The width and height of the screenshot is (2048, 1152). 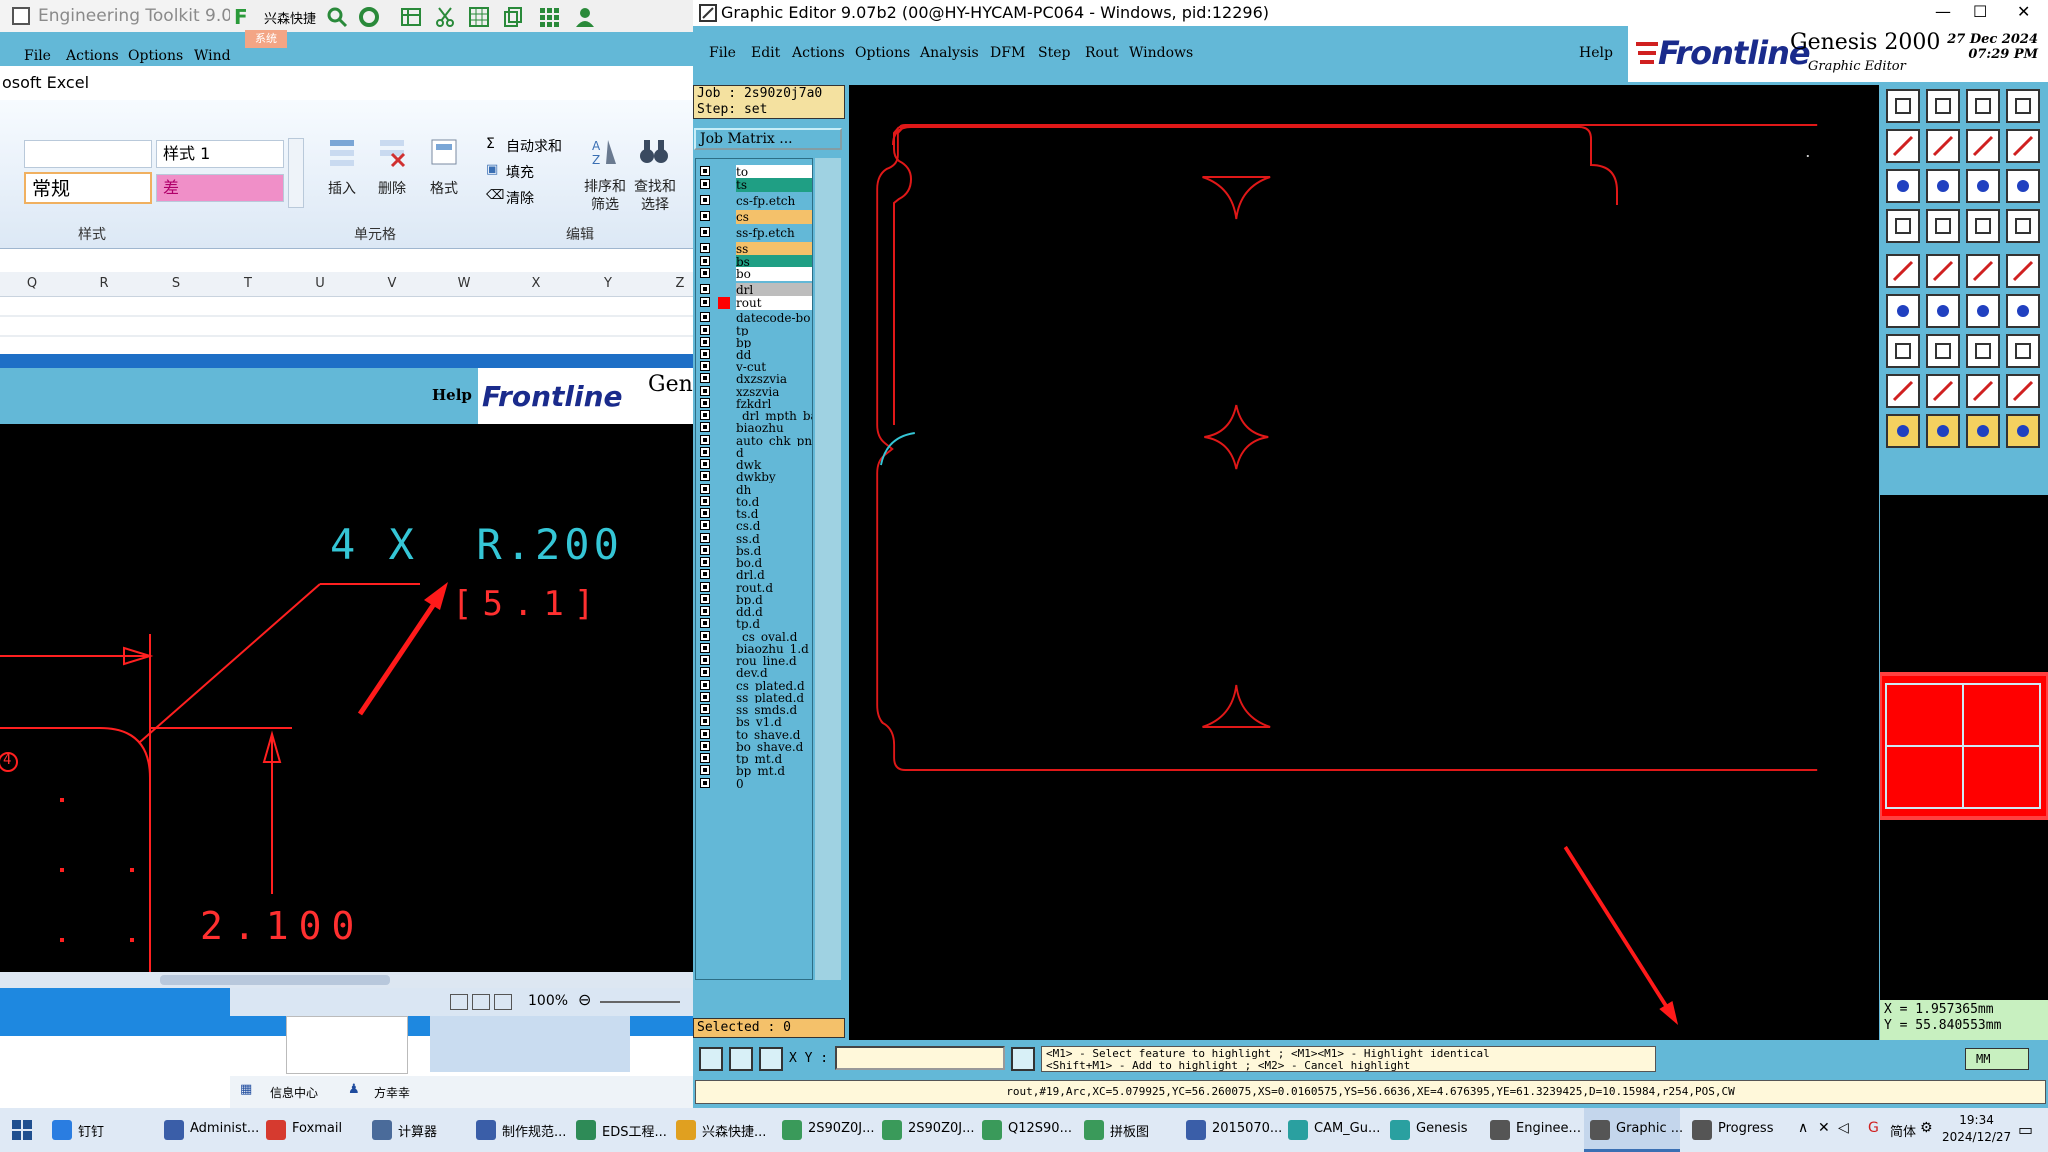 What do you see at coordinates (1803, 1128) in the screenshot?
I see `tray-chevron-icon: ∧` at bounding box center [1803, 1128].